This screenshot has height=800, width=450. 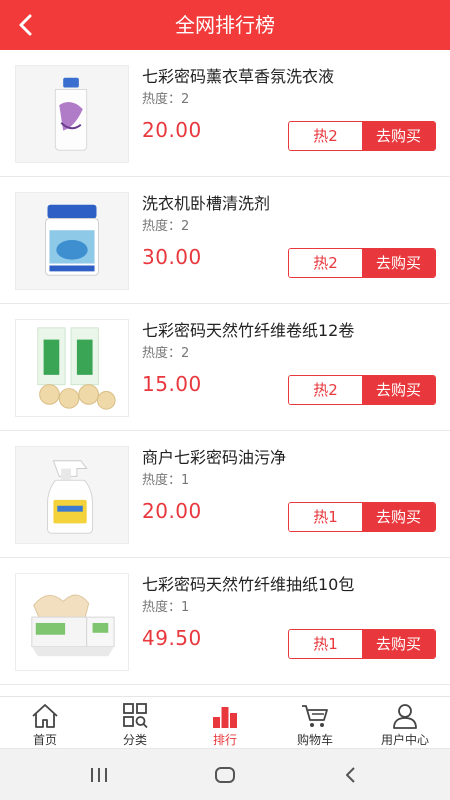 What do you see at coordinates (238, 75) in the screenshot?
I see `product-name: 七彩密码薰衣草香氛洗衣液` at bounding box center [238, 75].